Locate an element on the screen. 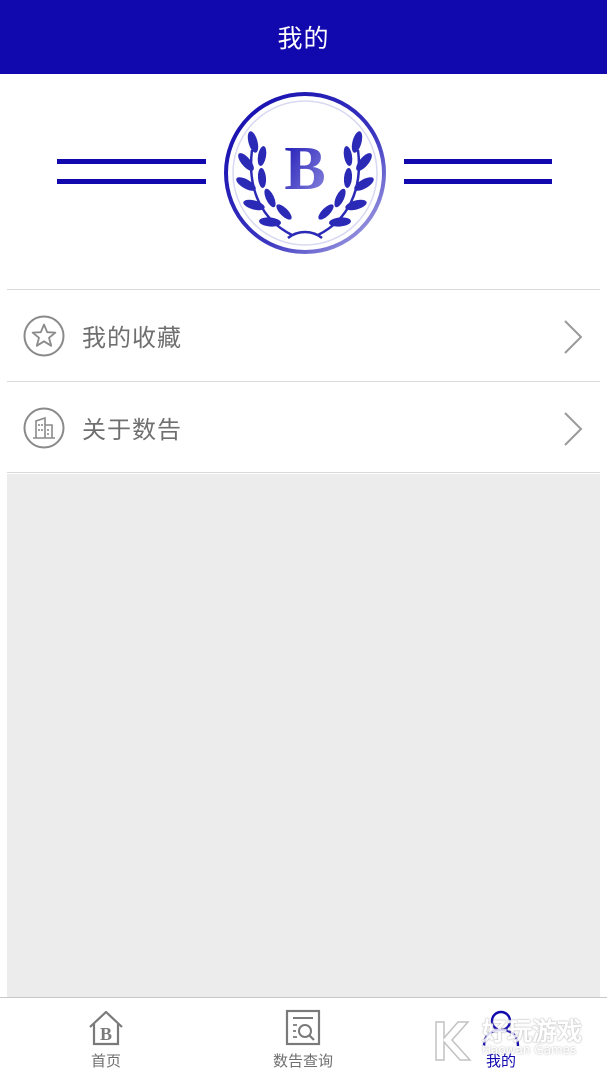 The image size is (607, 1080). menu-item-favorites: 我的收藏 is located at coordinates (303, 335).